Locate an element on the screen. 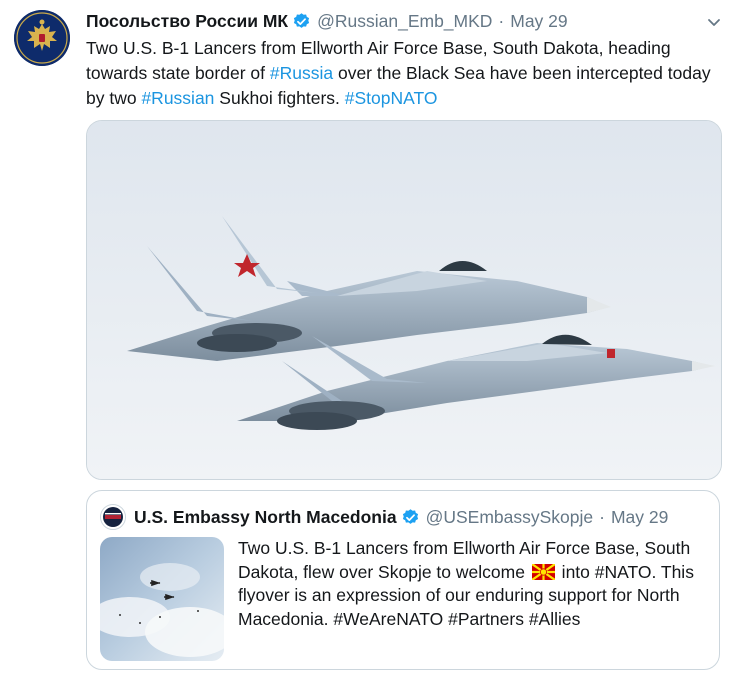  quoted-author-name: U.S. Embassy North Macedonia is located at coordinates (265, 517).